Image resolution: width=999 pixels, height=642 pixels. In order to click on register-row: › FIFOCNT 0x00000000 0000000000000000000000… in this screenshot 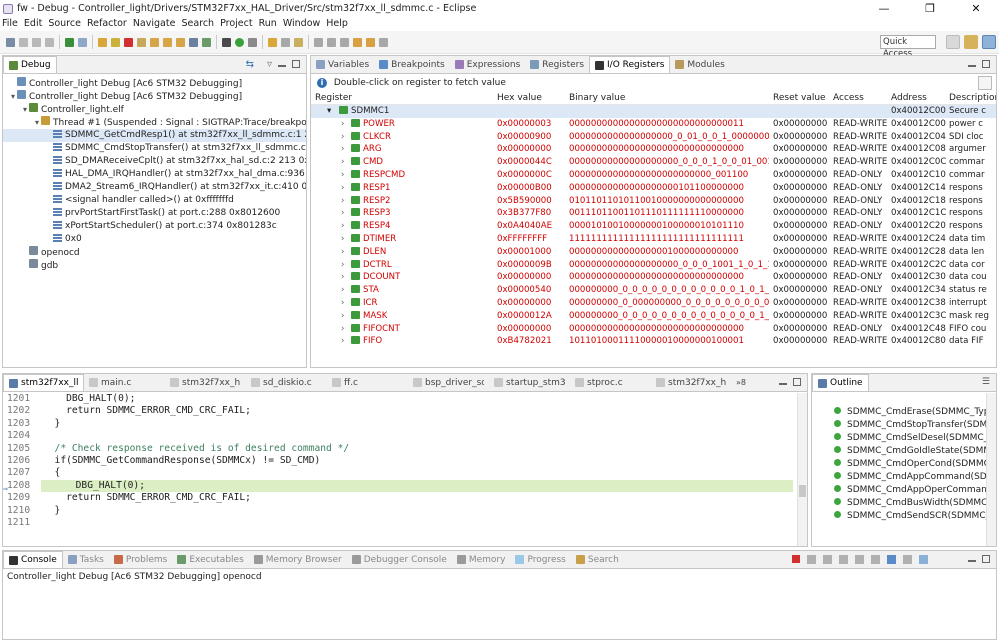, I will do `click(653, 329)`.